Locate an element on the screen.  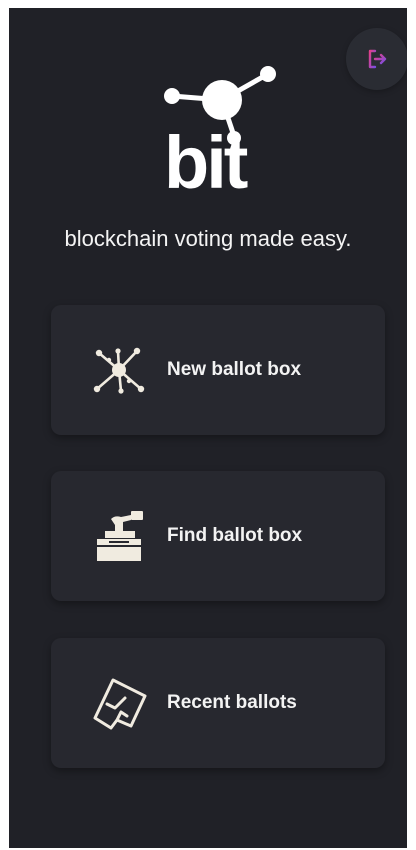
new-ballot-box-label: New ballot box is located at coordinates (234, 369).